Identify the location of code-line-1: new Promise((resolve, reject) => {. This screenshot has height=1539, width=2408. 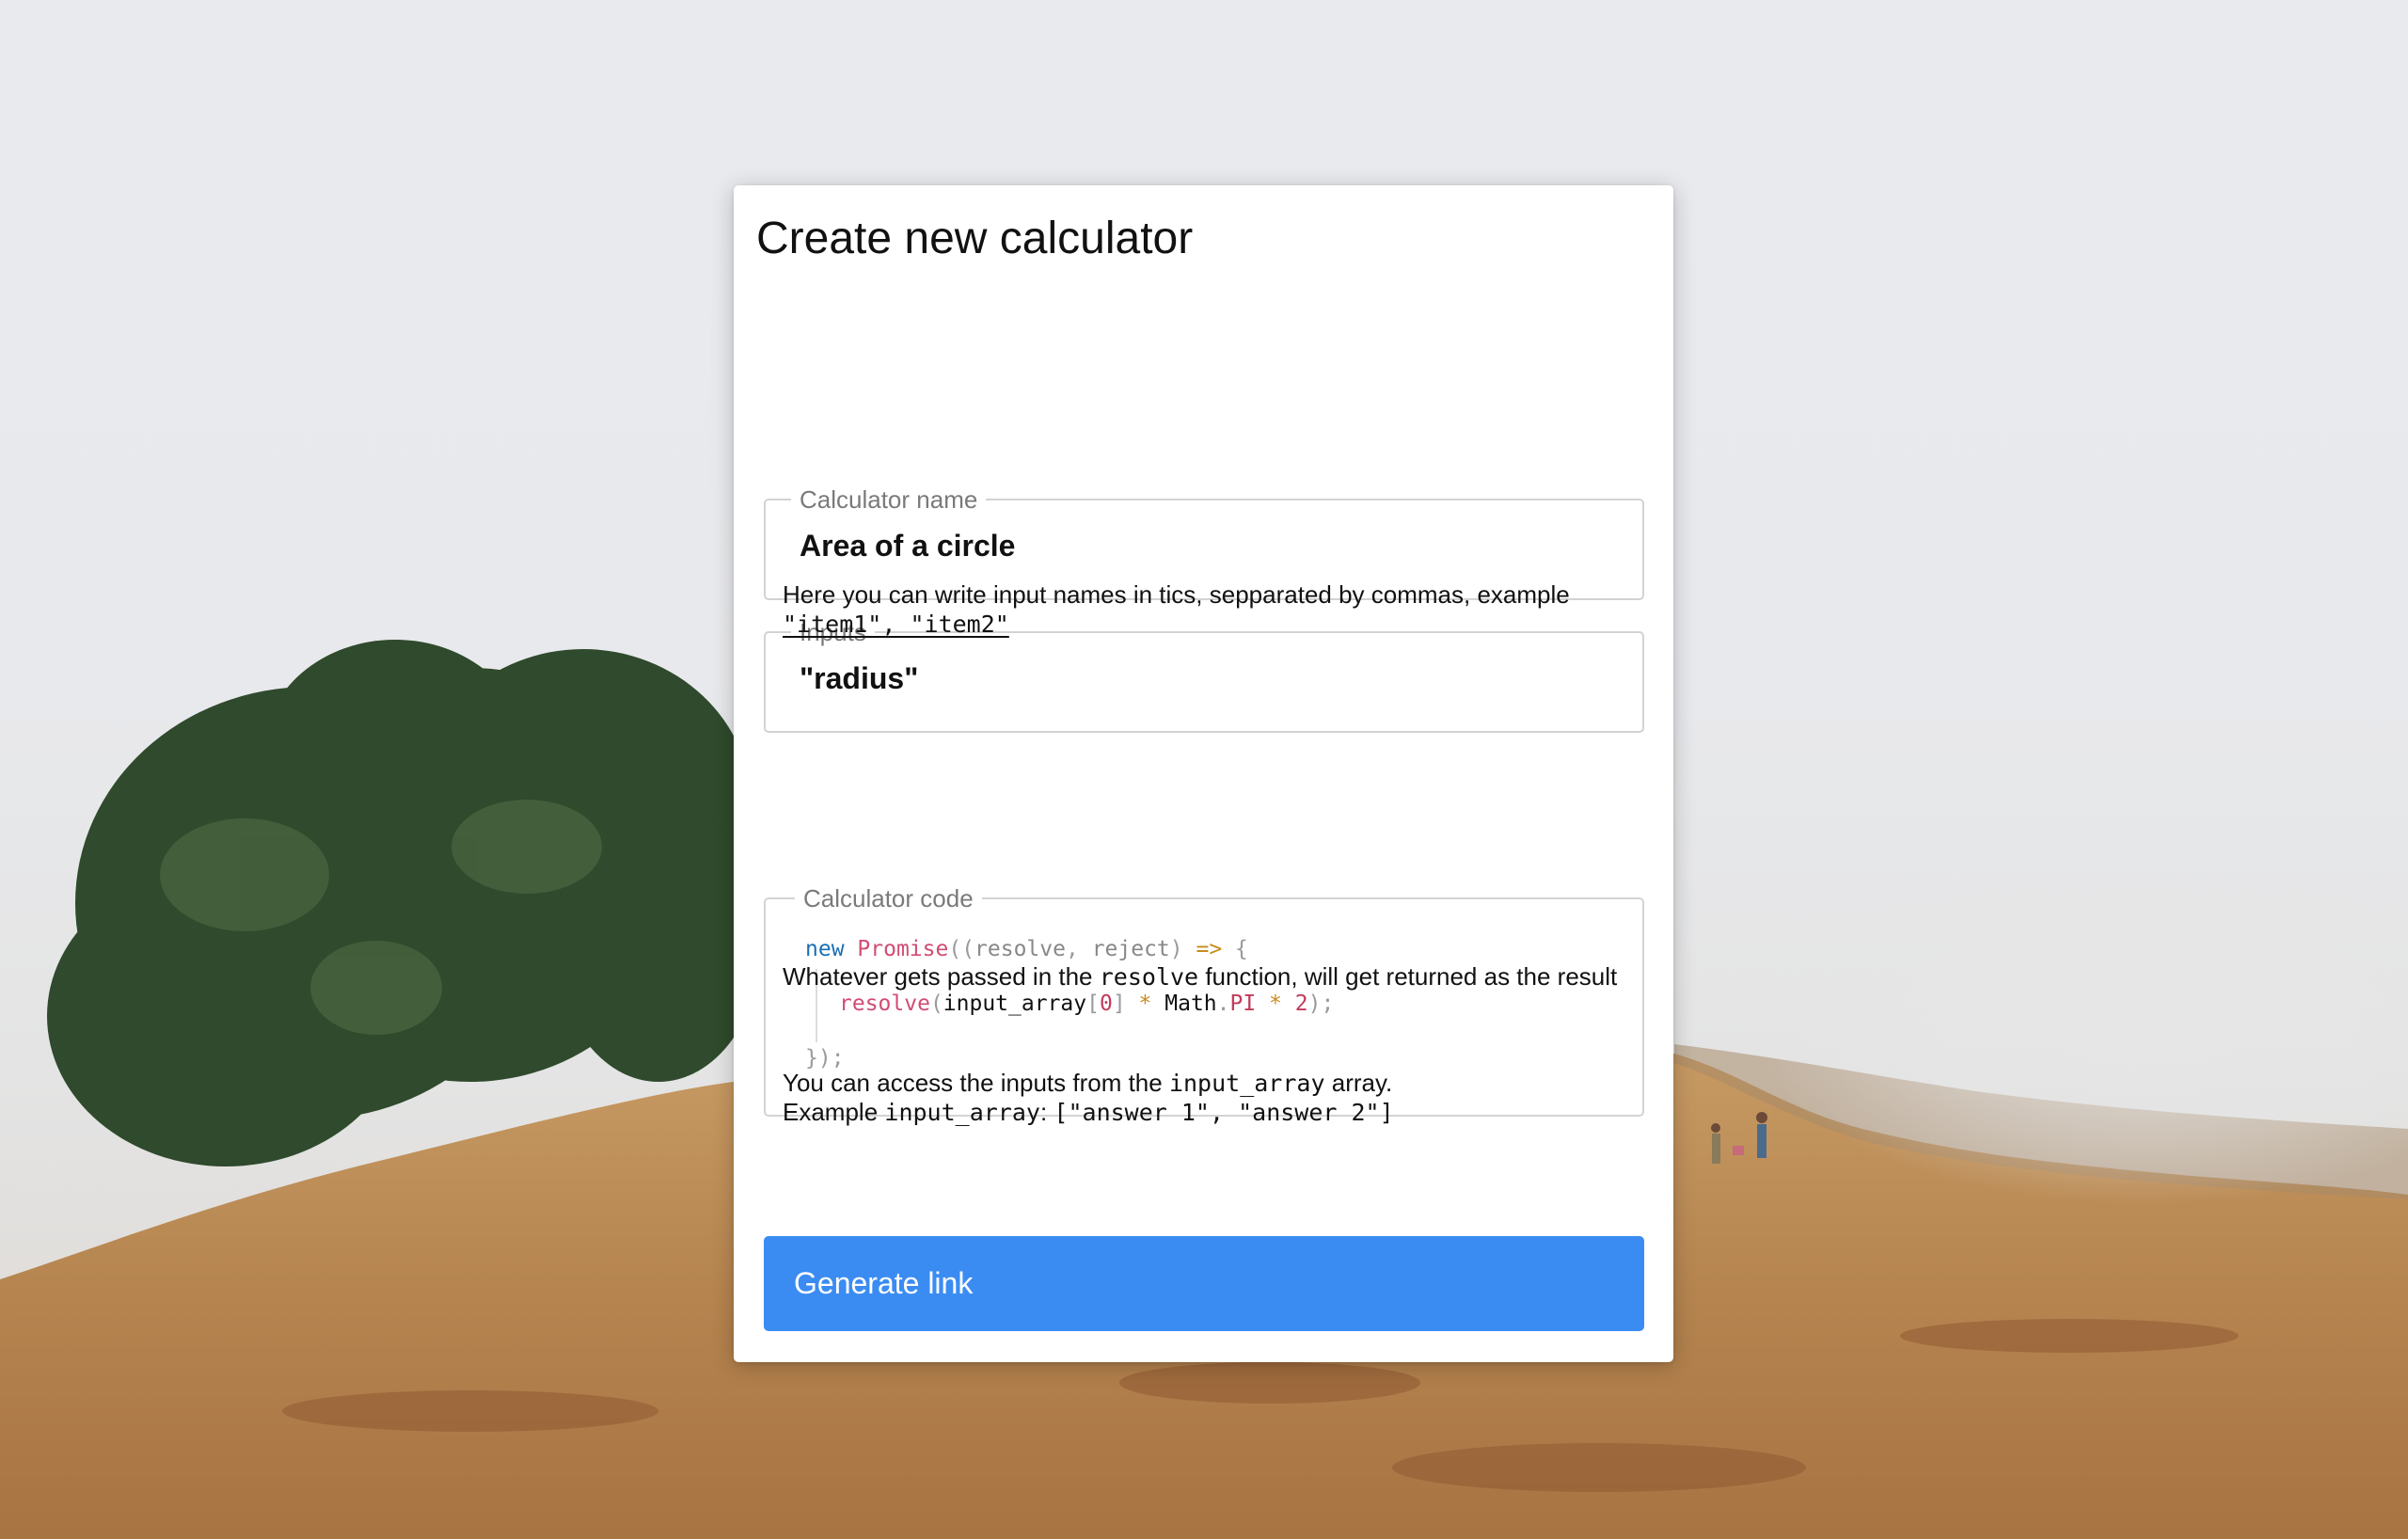
(1027, 949).